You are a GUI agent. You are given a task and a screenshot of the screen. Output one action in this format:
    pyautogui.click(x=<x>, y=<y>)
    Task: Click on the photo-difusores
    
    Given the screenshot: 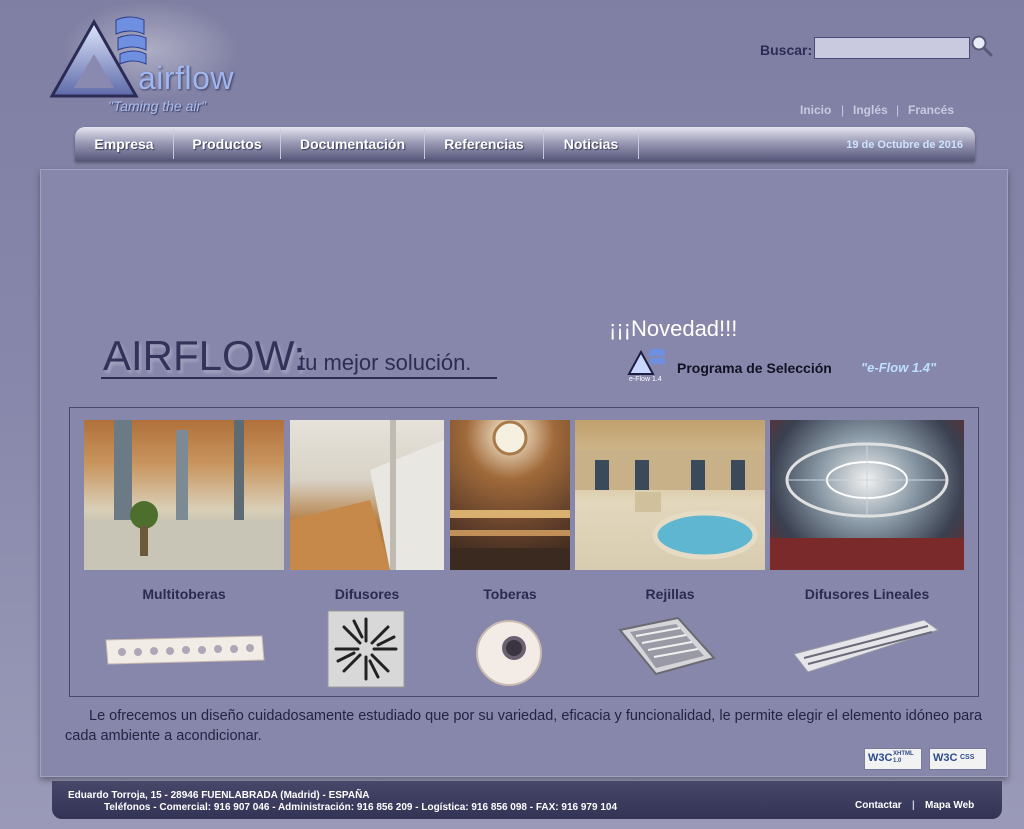 What is the action you would take?
    pyautogui.click(x=367, y=495)
    